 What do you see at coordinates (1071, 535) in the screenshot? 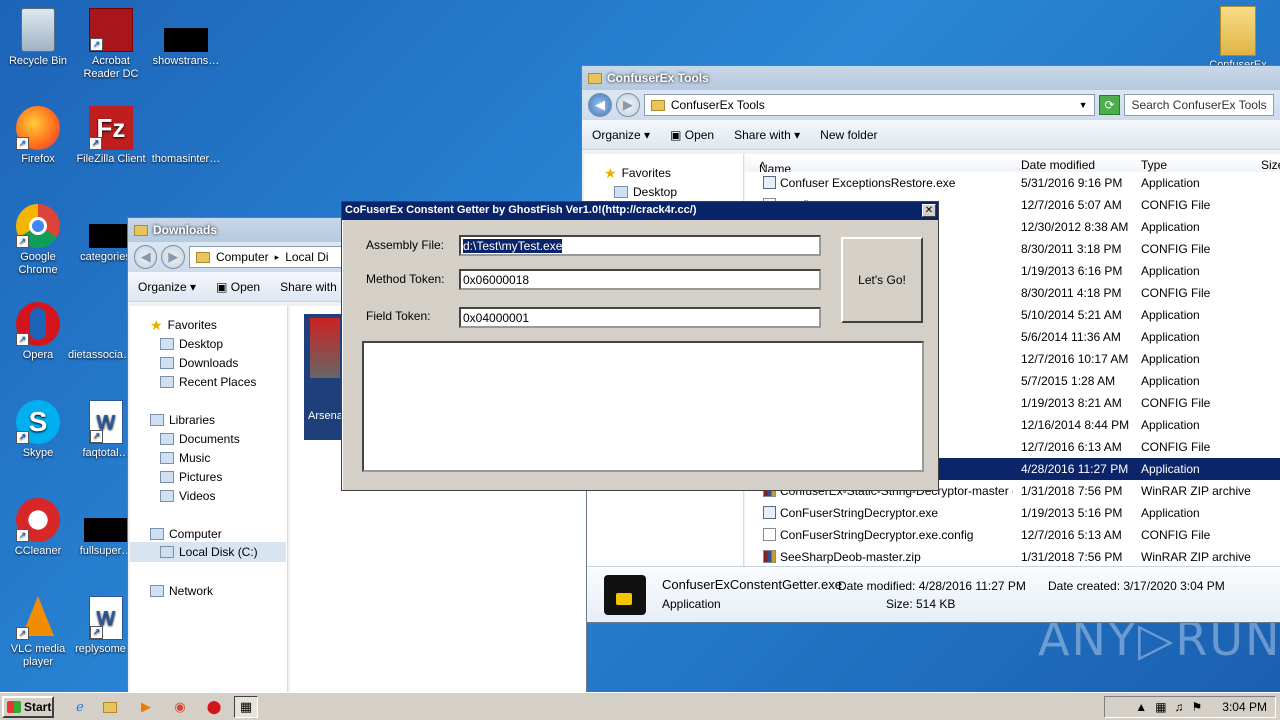
I see `file-date: 12/7/2016 5:13 AM` at bounding box center [1071, 535].